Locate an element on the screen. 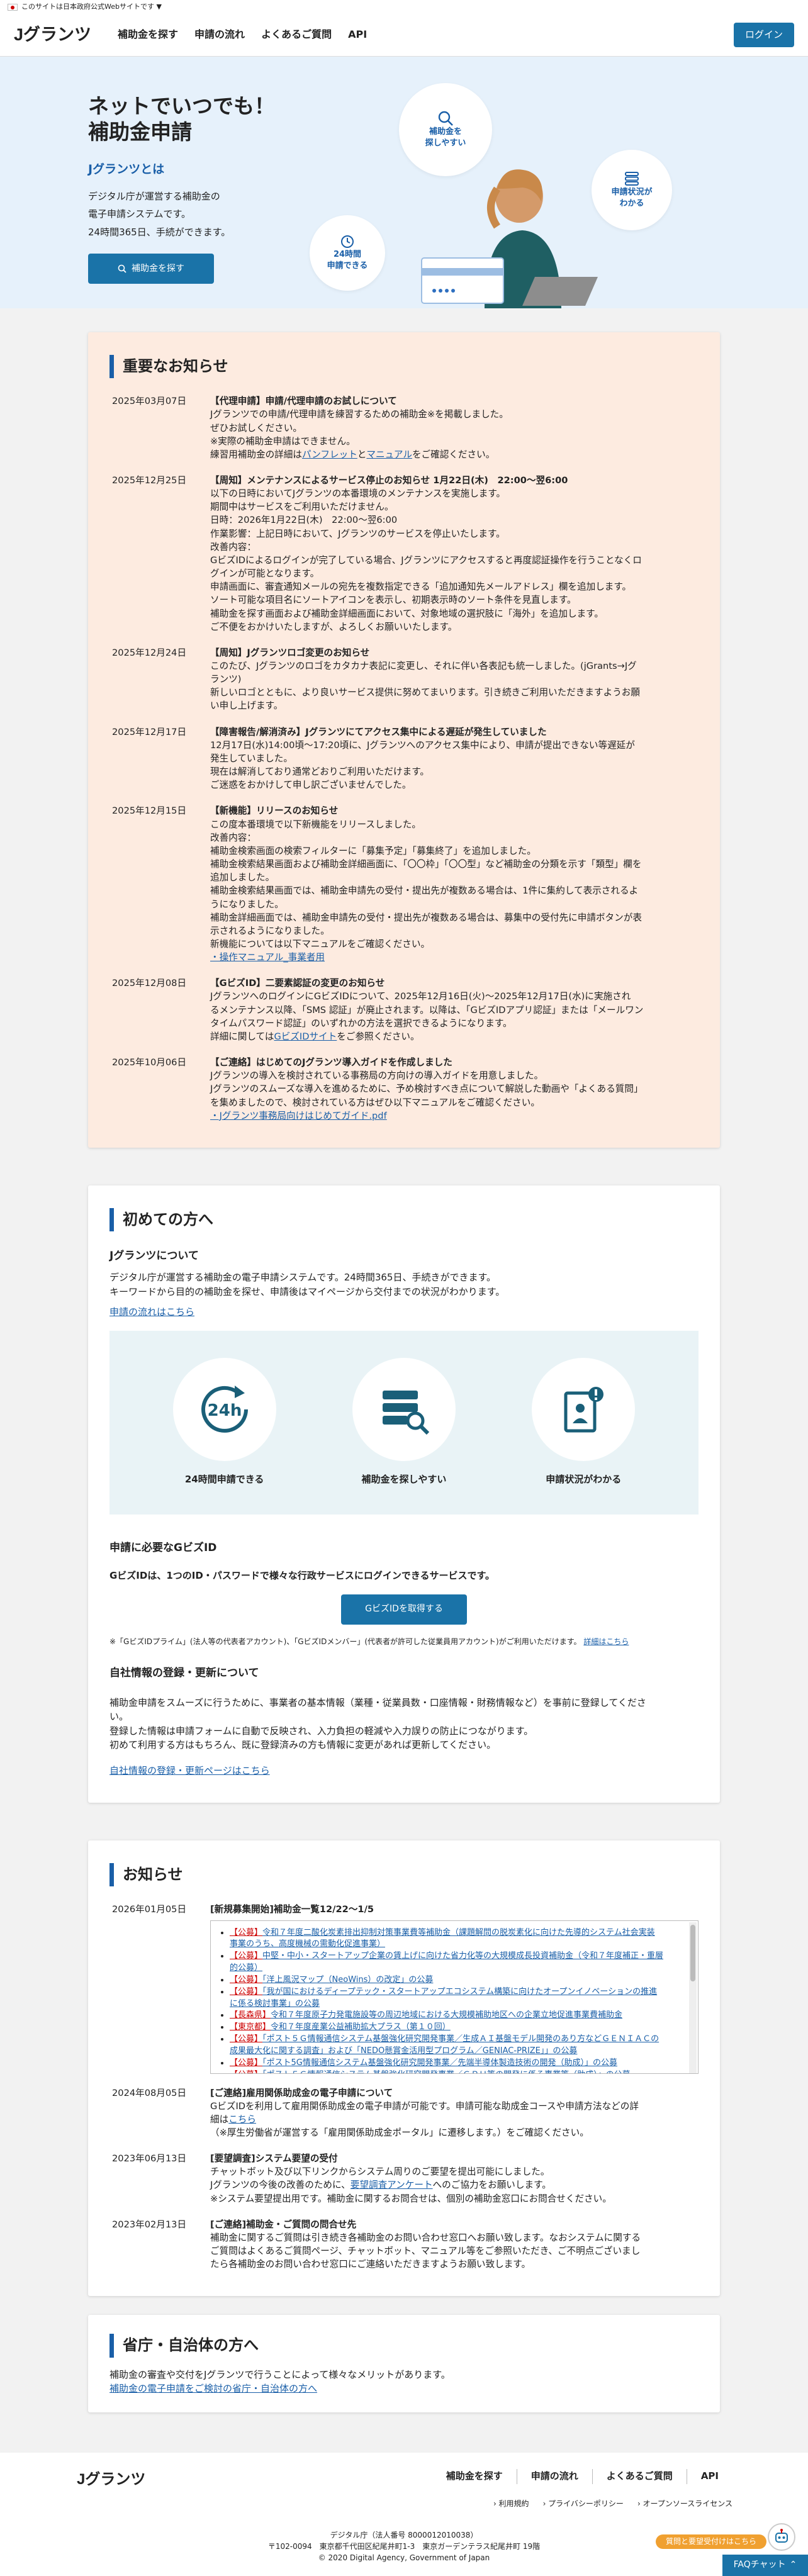 This screenshot has width=808, height=2576. footer-nav-search: 補助金を探す is located at coordinates (474, 2476).